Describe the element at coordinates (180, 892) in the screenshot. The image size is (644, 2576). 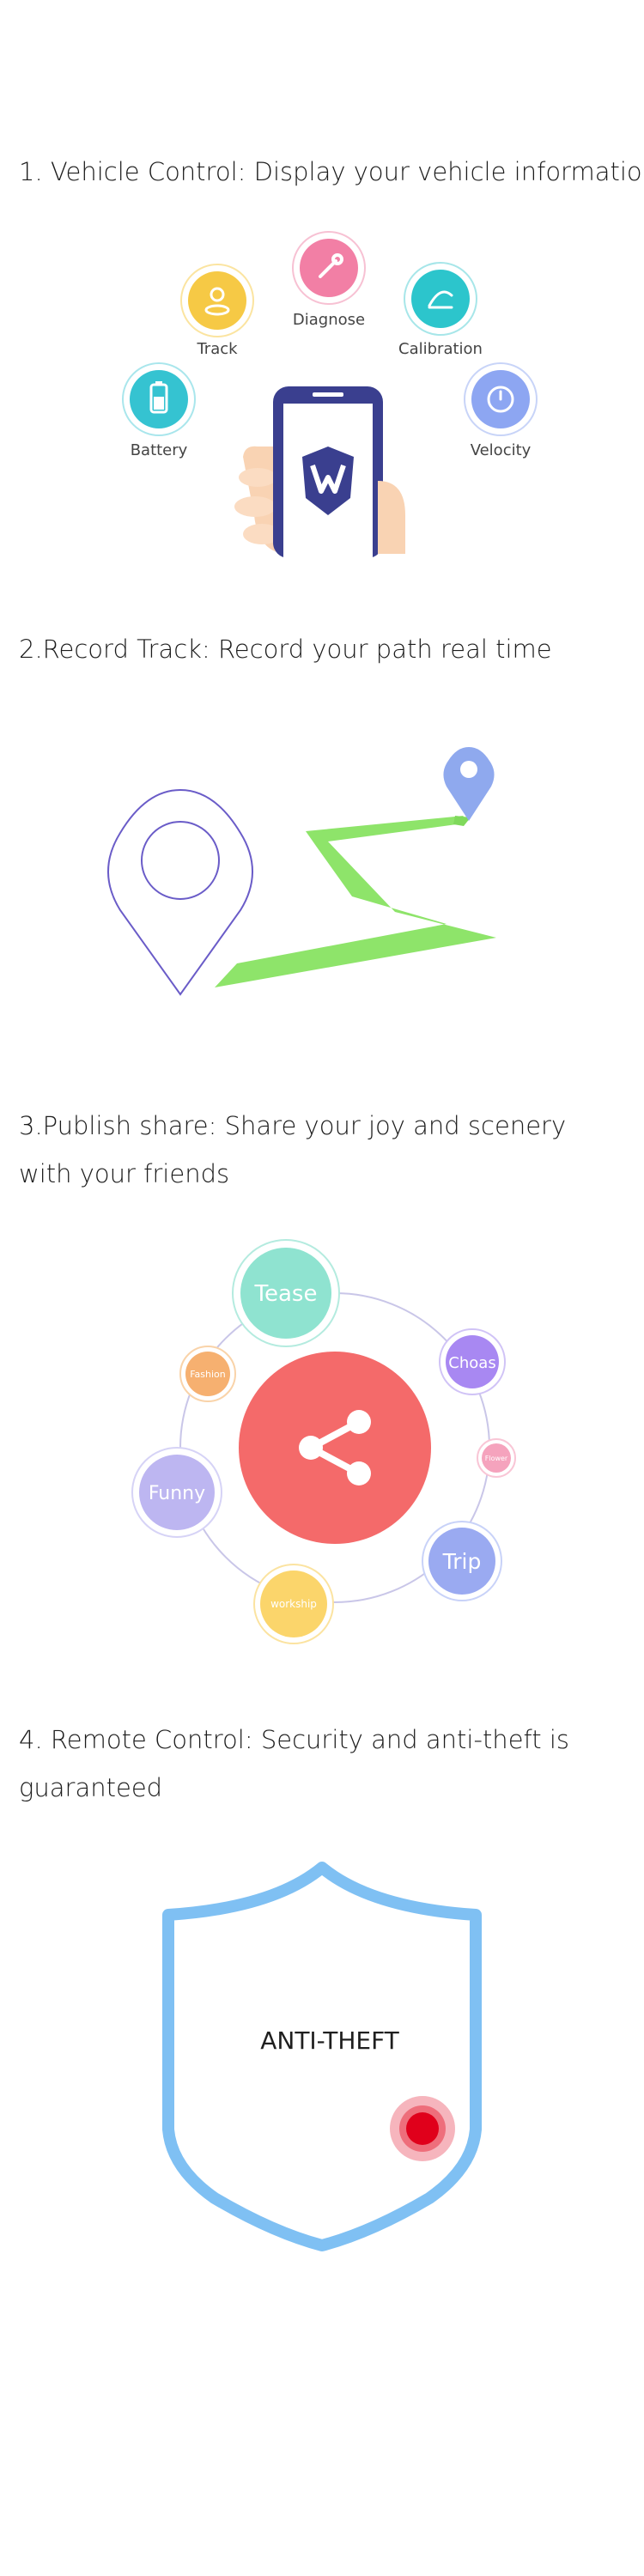
I see `outline-location-pin-icon` at that location.